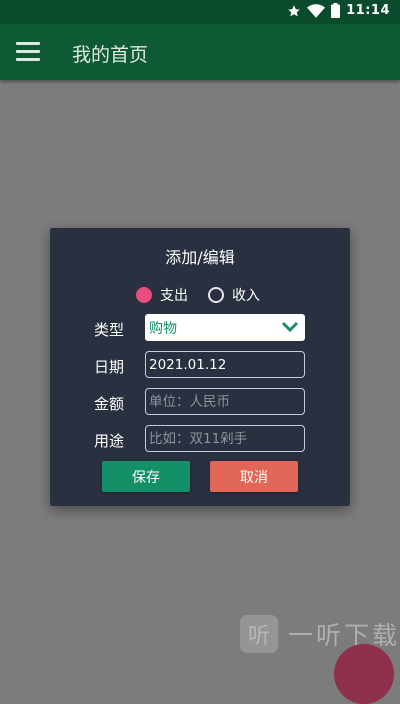 The height and width of the screenshot is (704, 400). I want to click on purpose-field, so click(225, 438).